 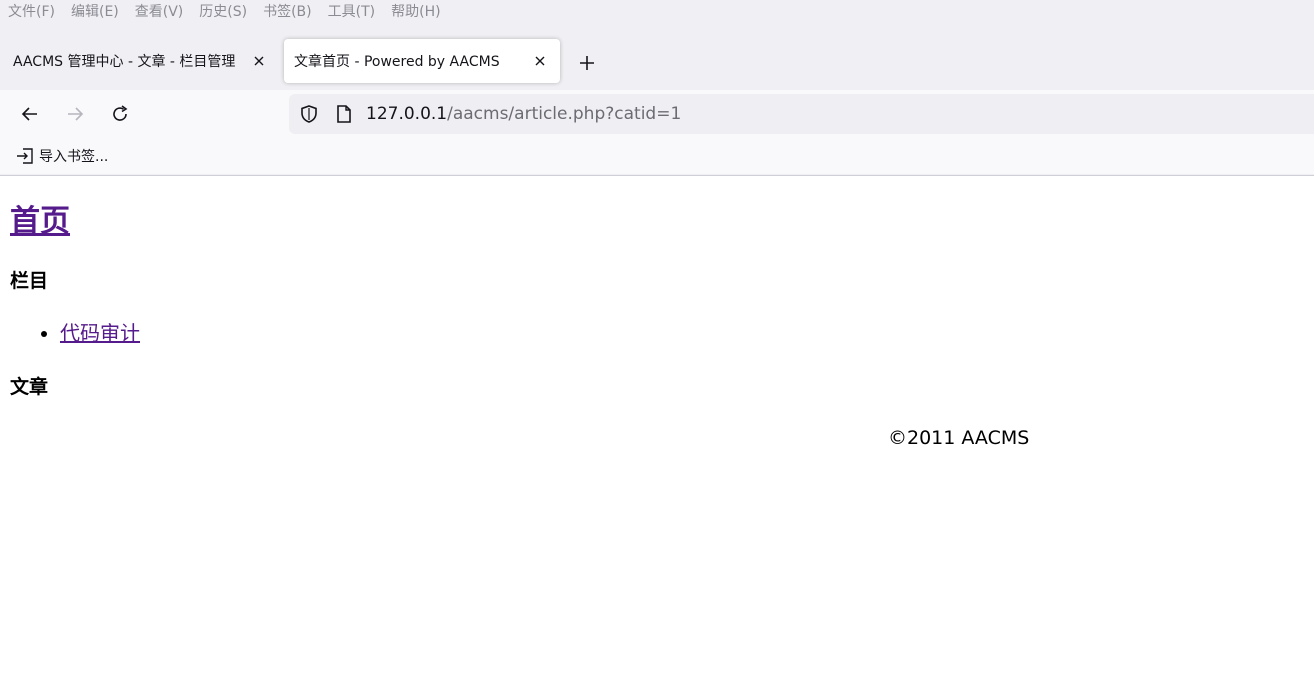 I want to click on url-host: 127.0.0.1, so click(x=407, y=114).